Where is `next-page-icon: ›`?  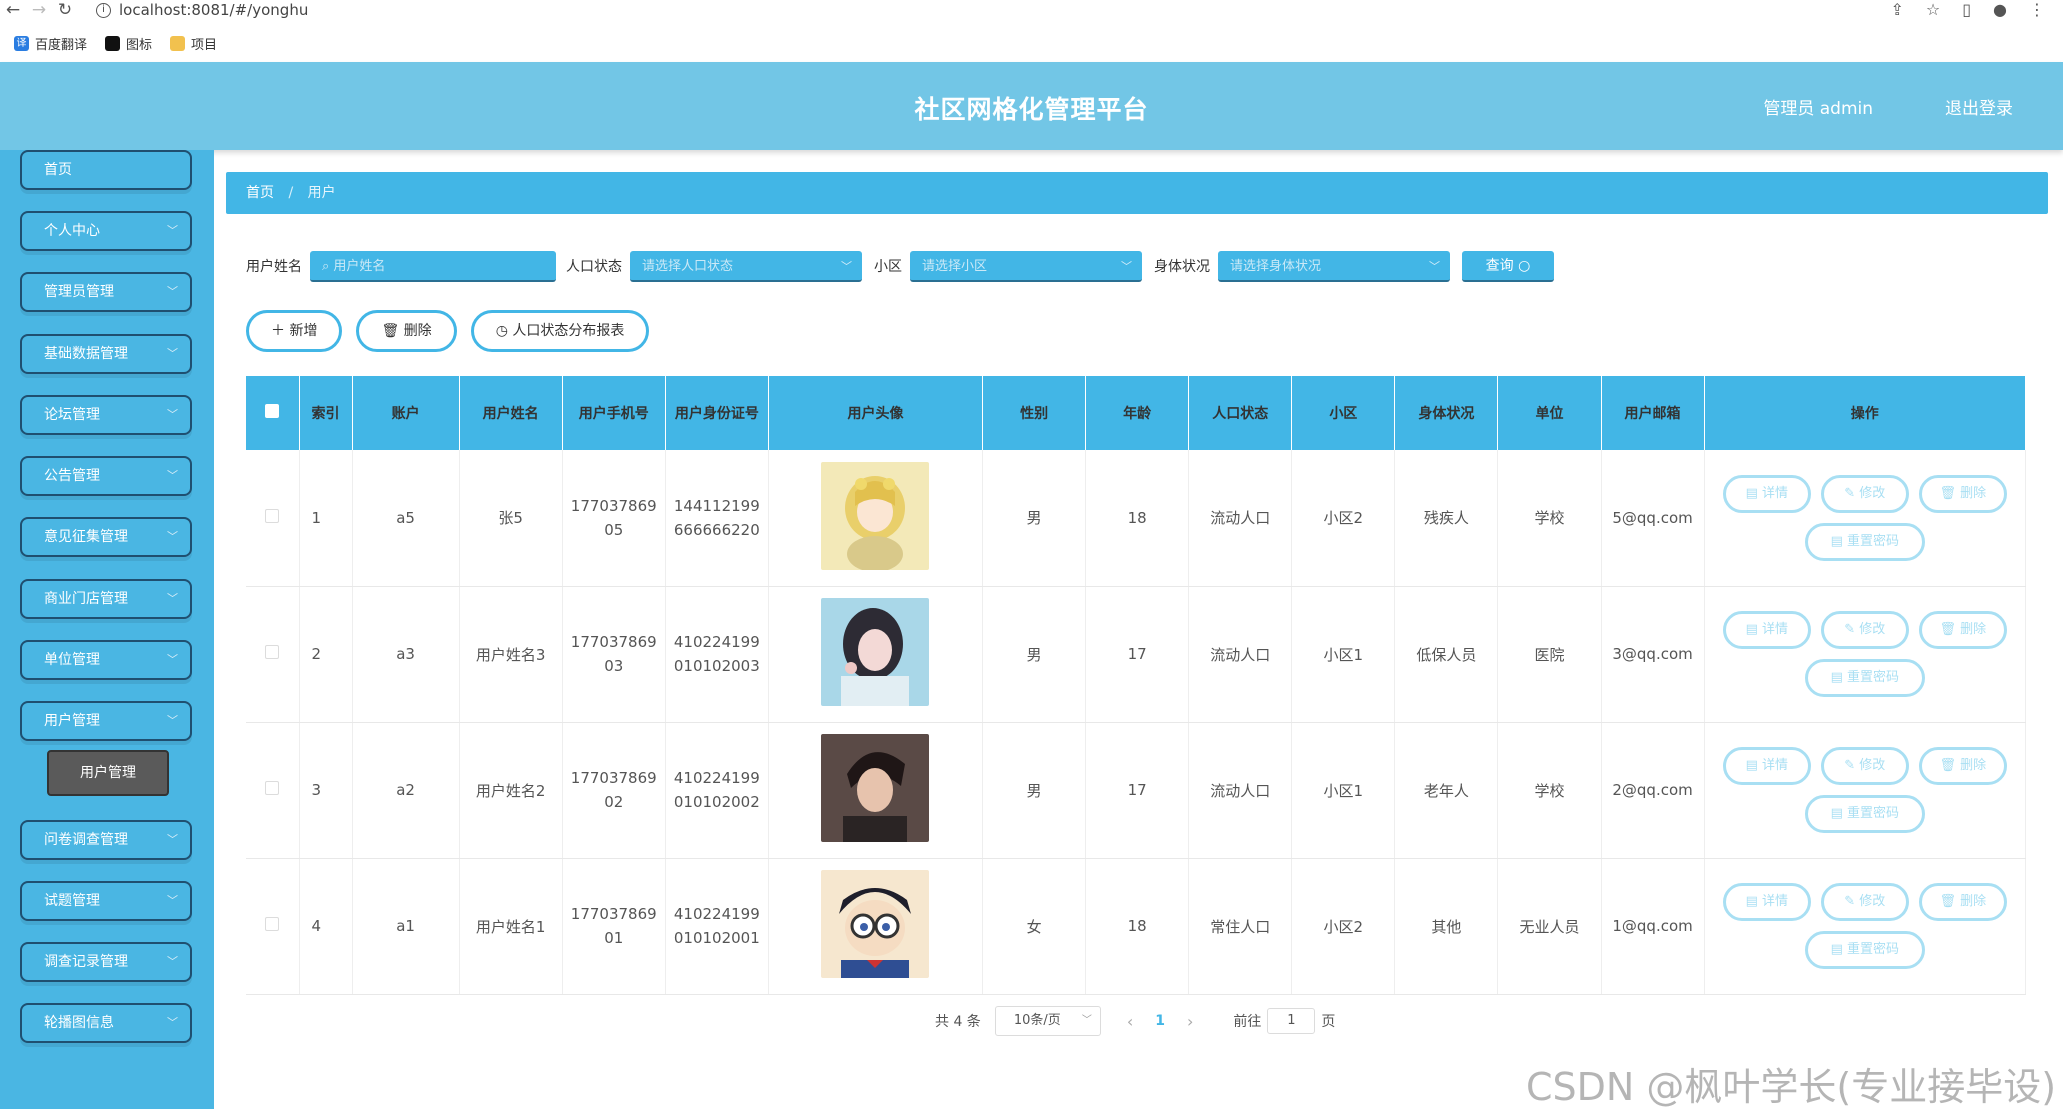
next-page-icon: › is located at coordinates (1190, 1021).